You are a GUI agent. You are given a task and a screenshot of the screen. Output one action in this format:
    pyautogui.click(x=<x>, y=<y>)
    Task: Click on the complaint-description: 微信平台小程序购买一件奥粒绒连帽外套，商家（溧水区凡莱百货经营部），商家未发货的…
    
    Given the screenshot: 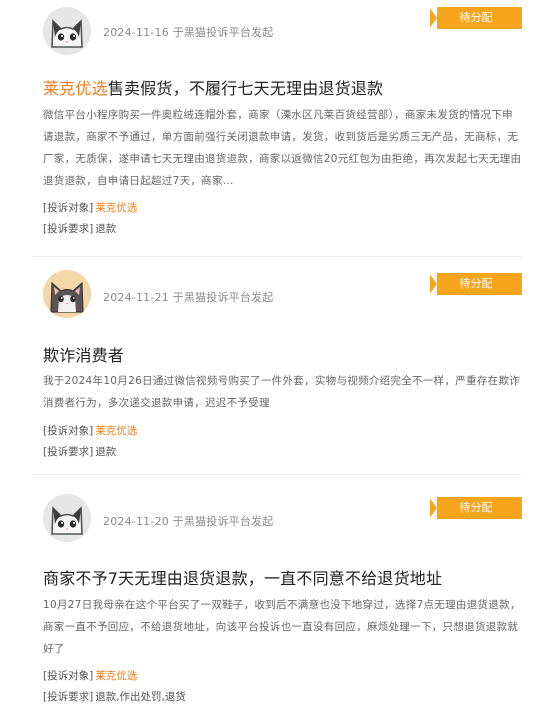 What is the action you would take?
    pyautogui.click(x=282, y=148)
    